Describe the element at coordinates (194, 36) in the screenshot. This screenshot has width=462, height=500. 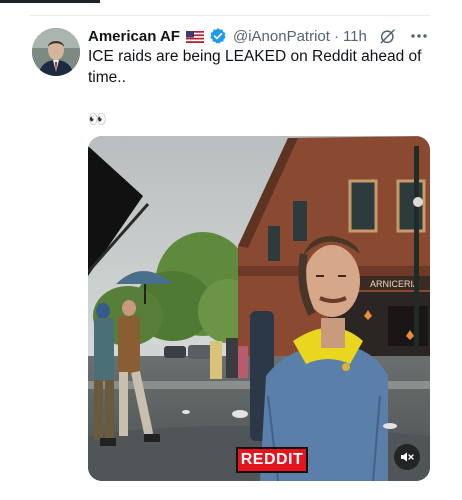
I see `us-flag-icon` at that location.